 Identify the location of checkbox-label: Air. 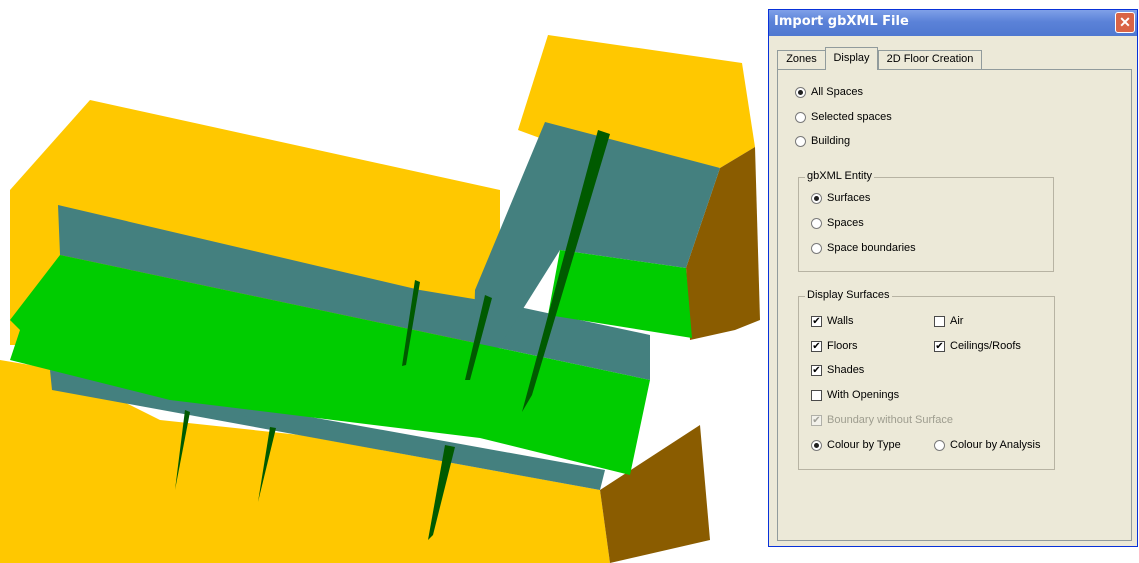
(957, 321).